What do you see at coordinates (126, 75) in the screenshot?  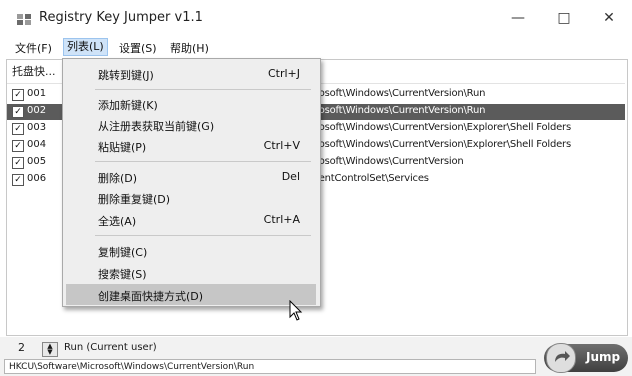 I see `menu-item-label: 跳转到键(J)` at bounding box center [126, 75].